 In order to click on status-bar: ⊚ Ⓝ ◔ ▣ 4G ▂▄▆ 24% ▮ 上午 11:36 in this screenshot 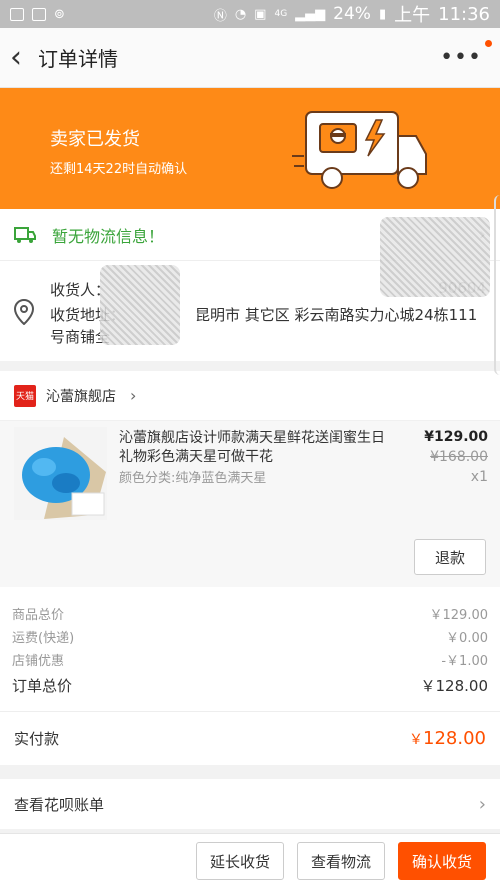, I will do `click(250, 14)`.